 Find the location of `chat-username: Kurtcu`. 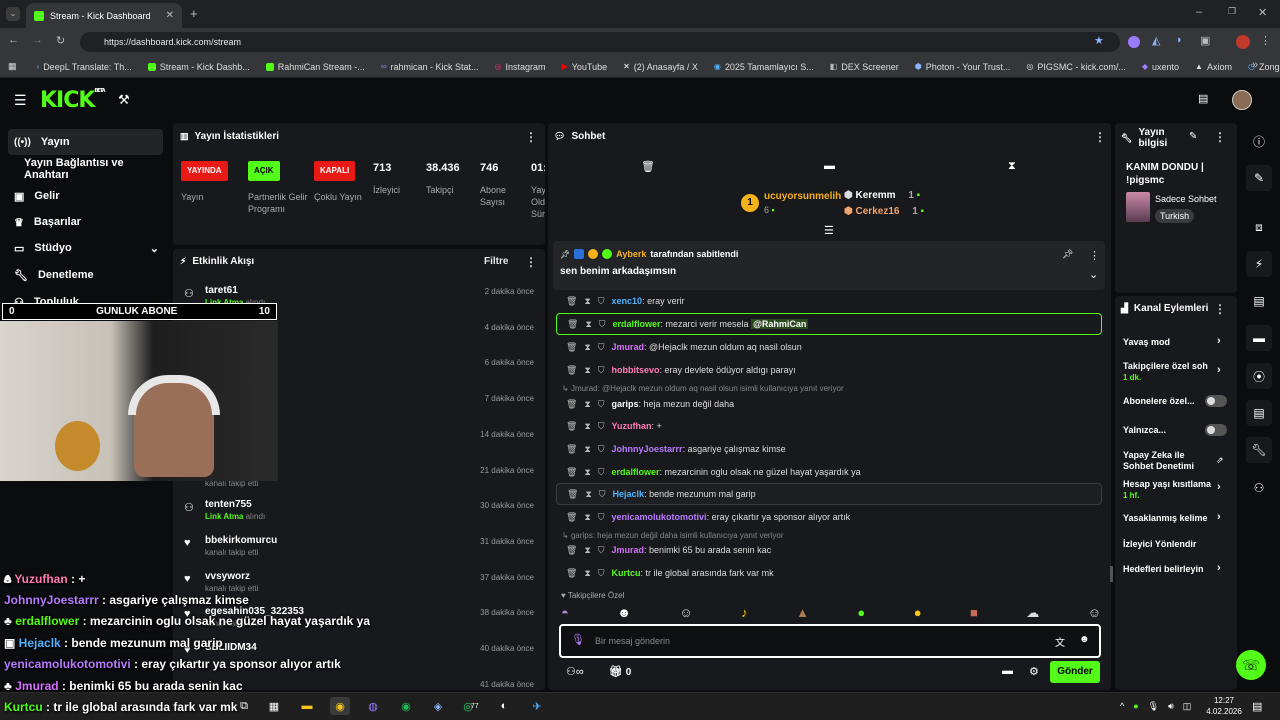

chat-username: Kurtcu is located at coordinates (626, 573).